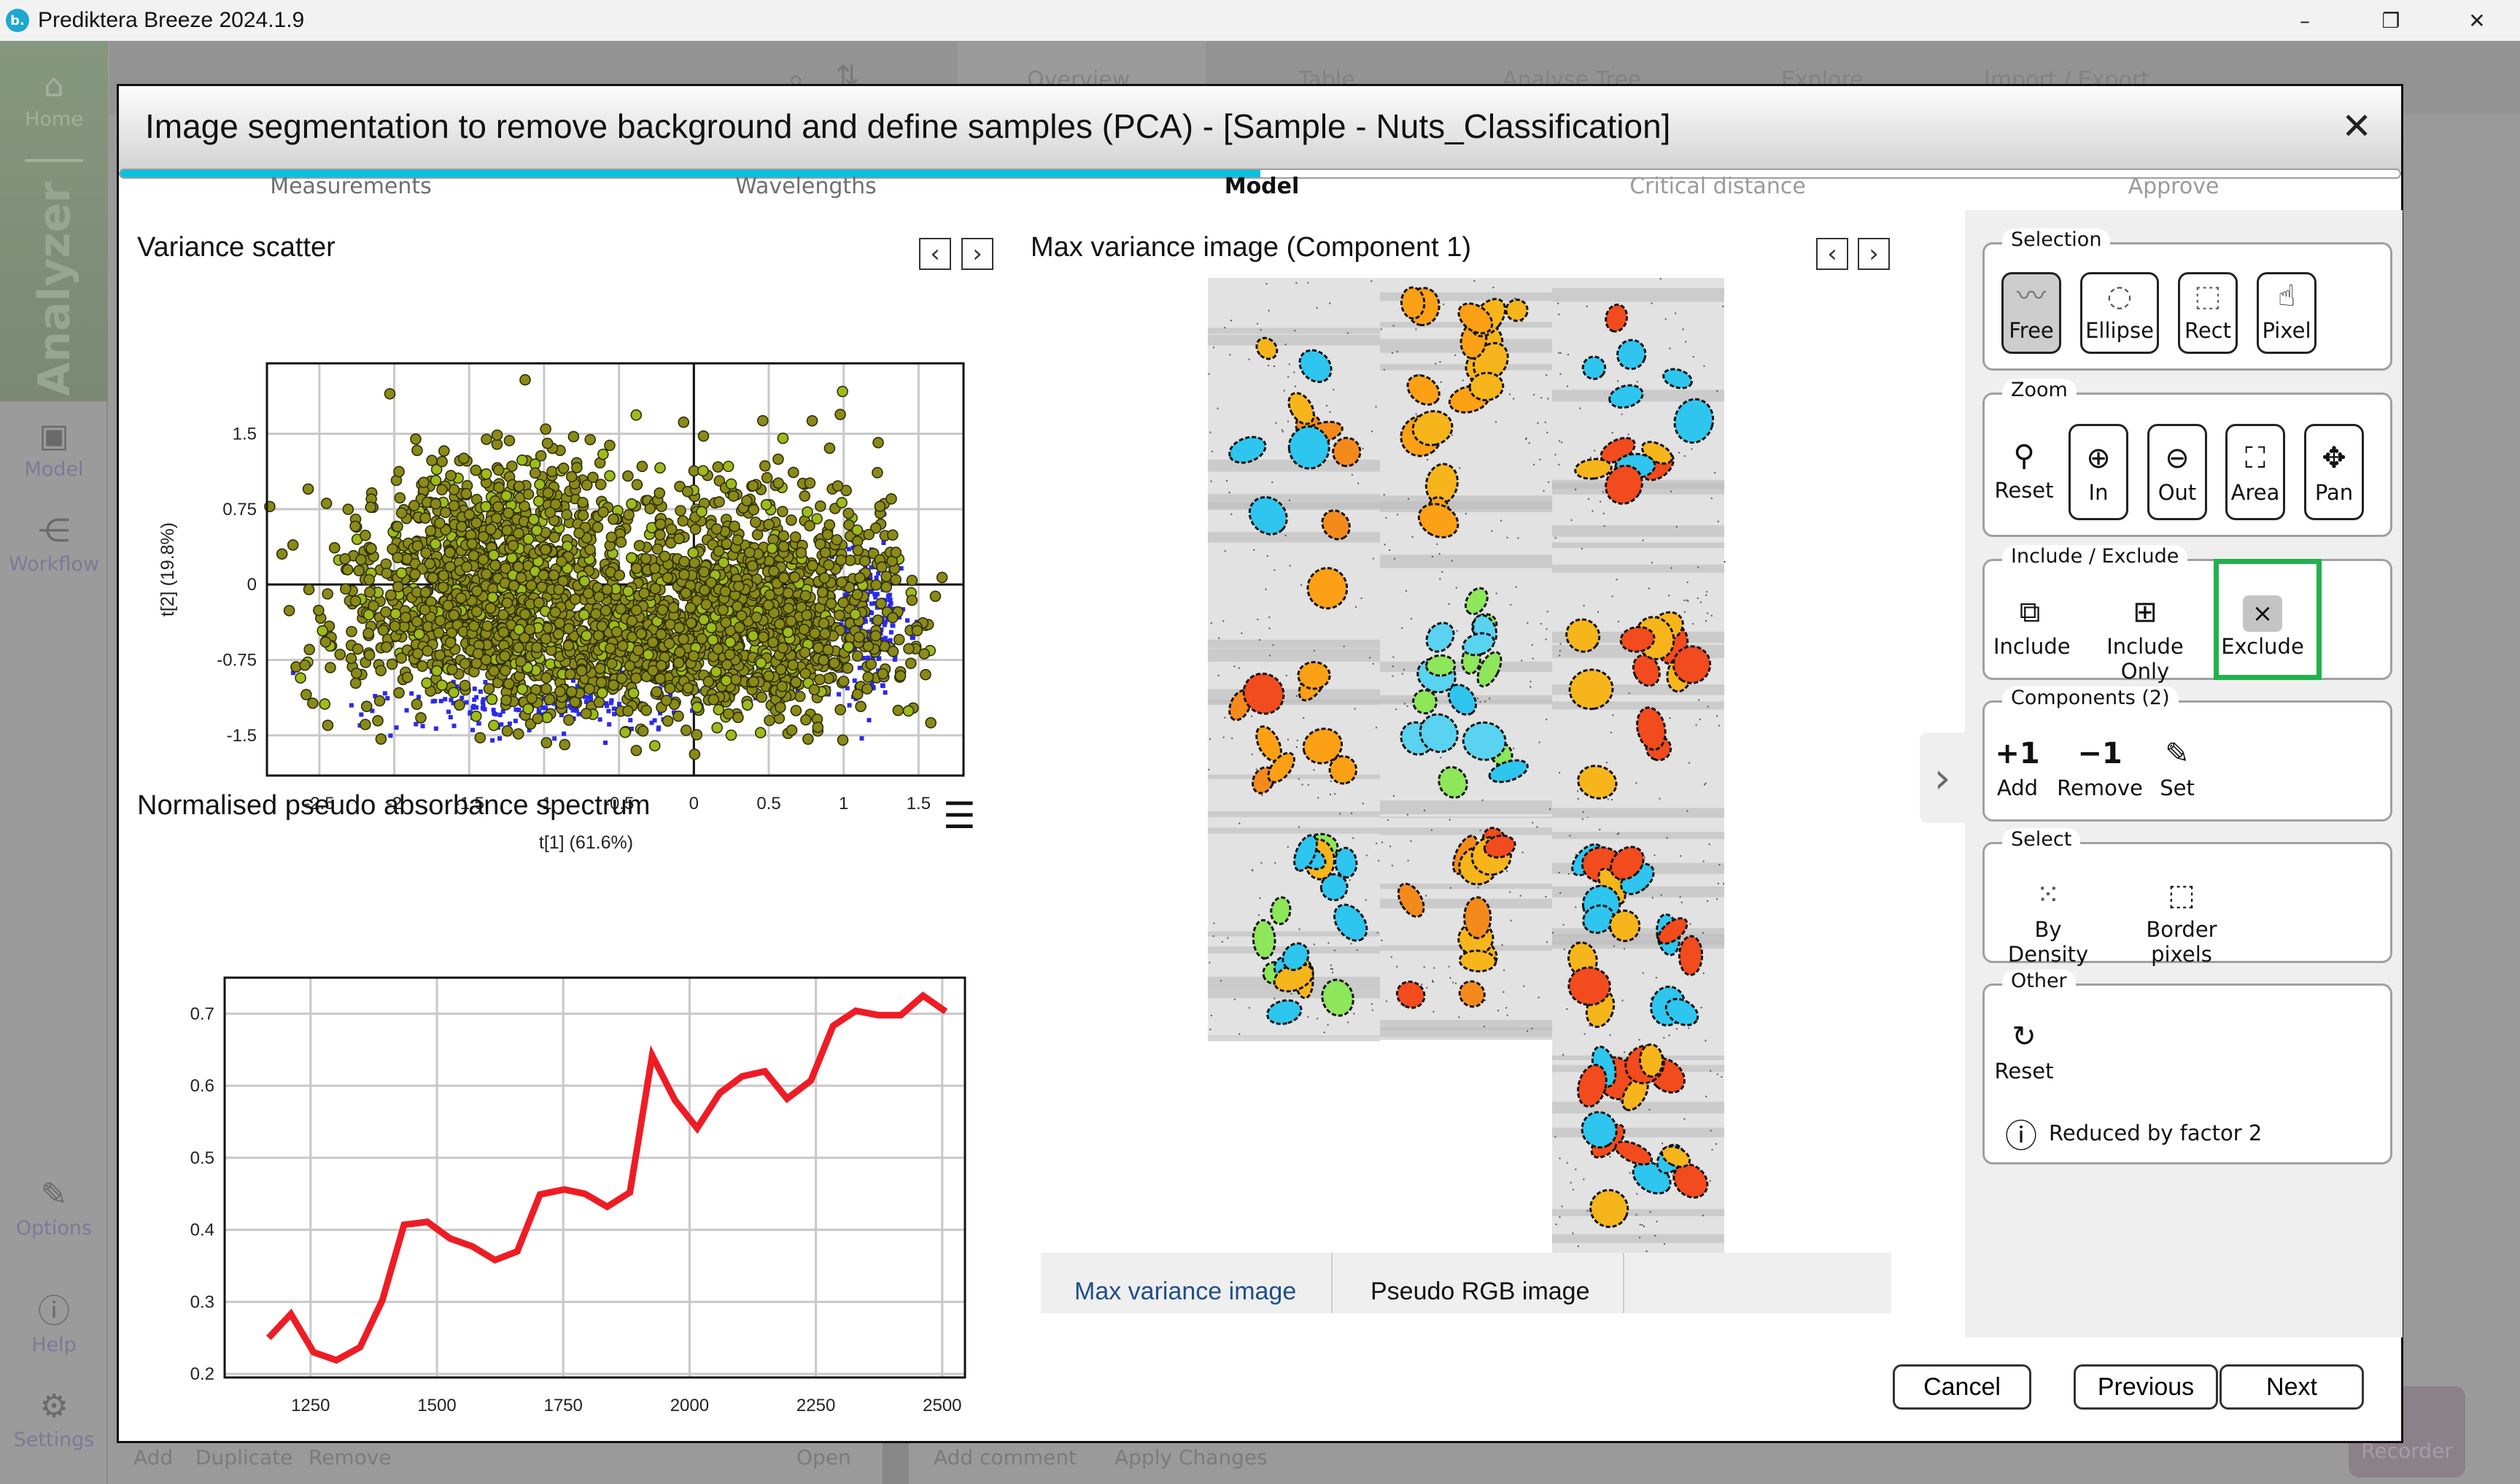  What do you see at coordinates (1187, 1283) in the screenshot?
I see `tab-max-variance-image: Max variance image` at bounding box center [1187, 1283].